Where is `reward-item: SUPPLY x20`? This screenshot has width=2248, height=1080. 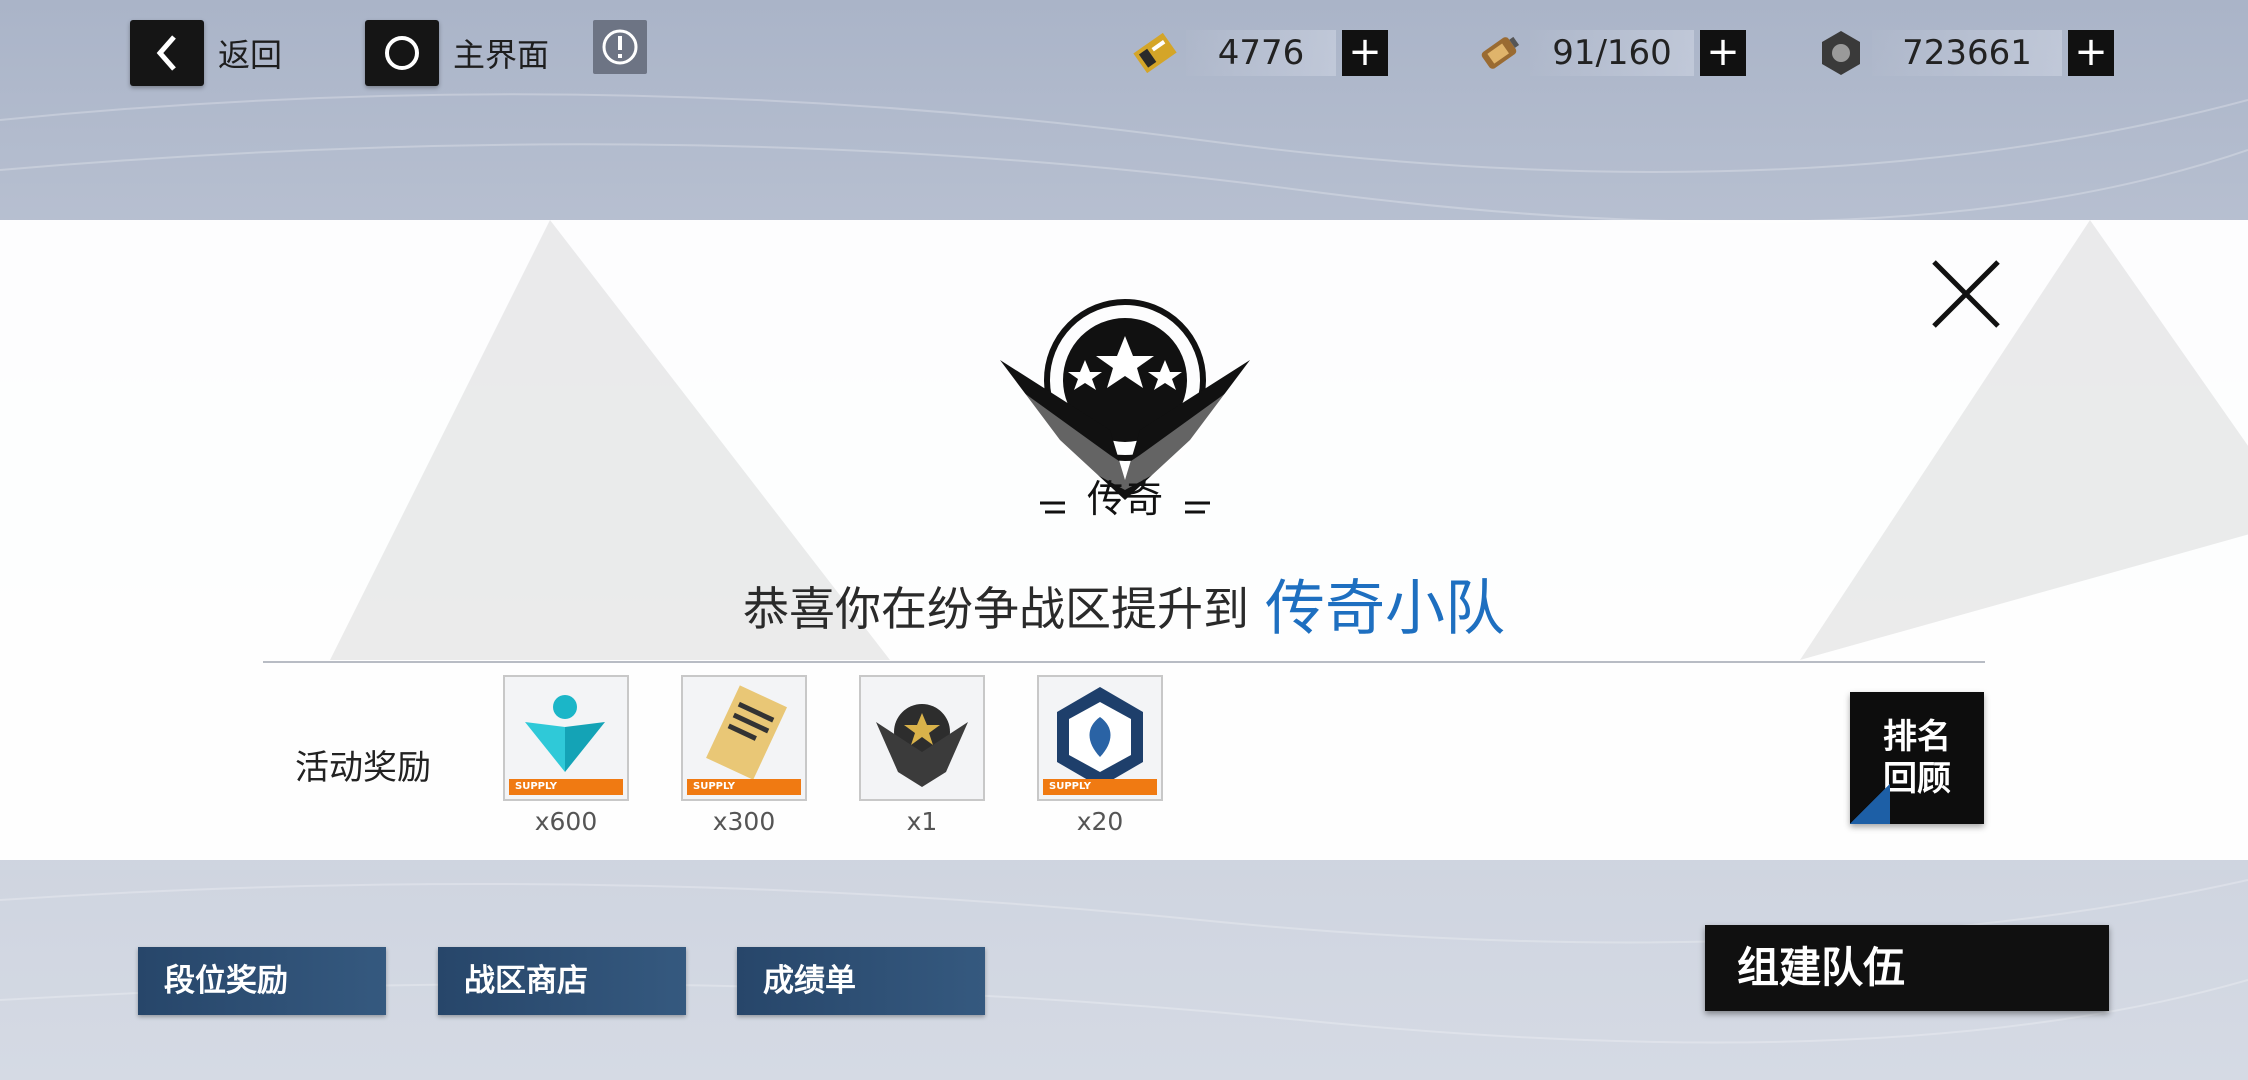 reward-item: SUPPLY x20 is located at coordinates (1100, 755).